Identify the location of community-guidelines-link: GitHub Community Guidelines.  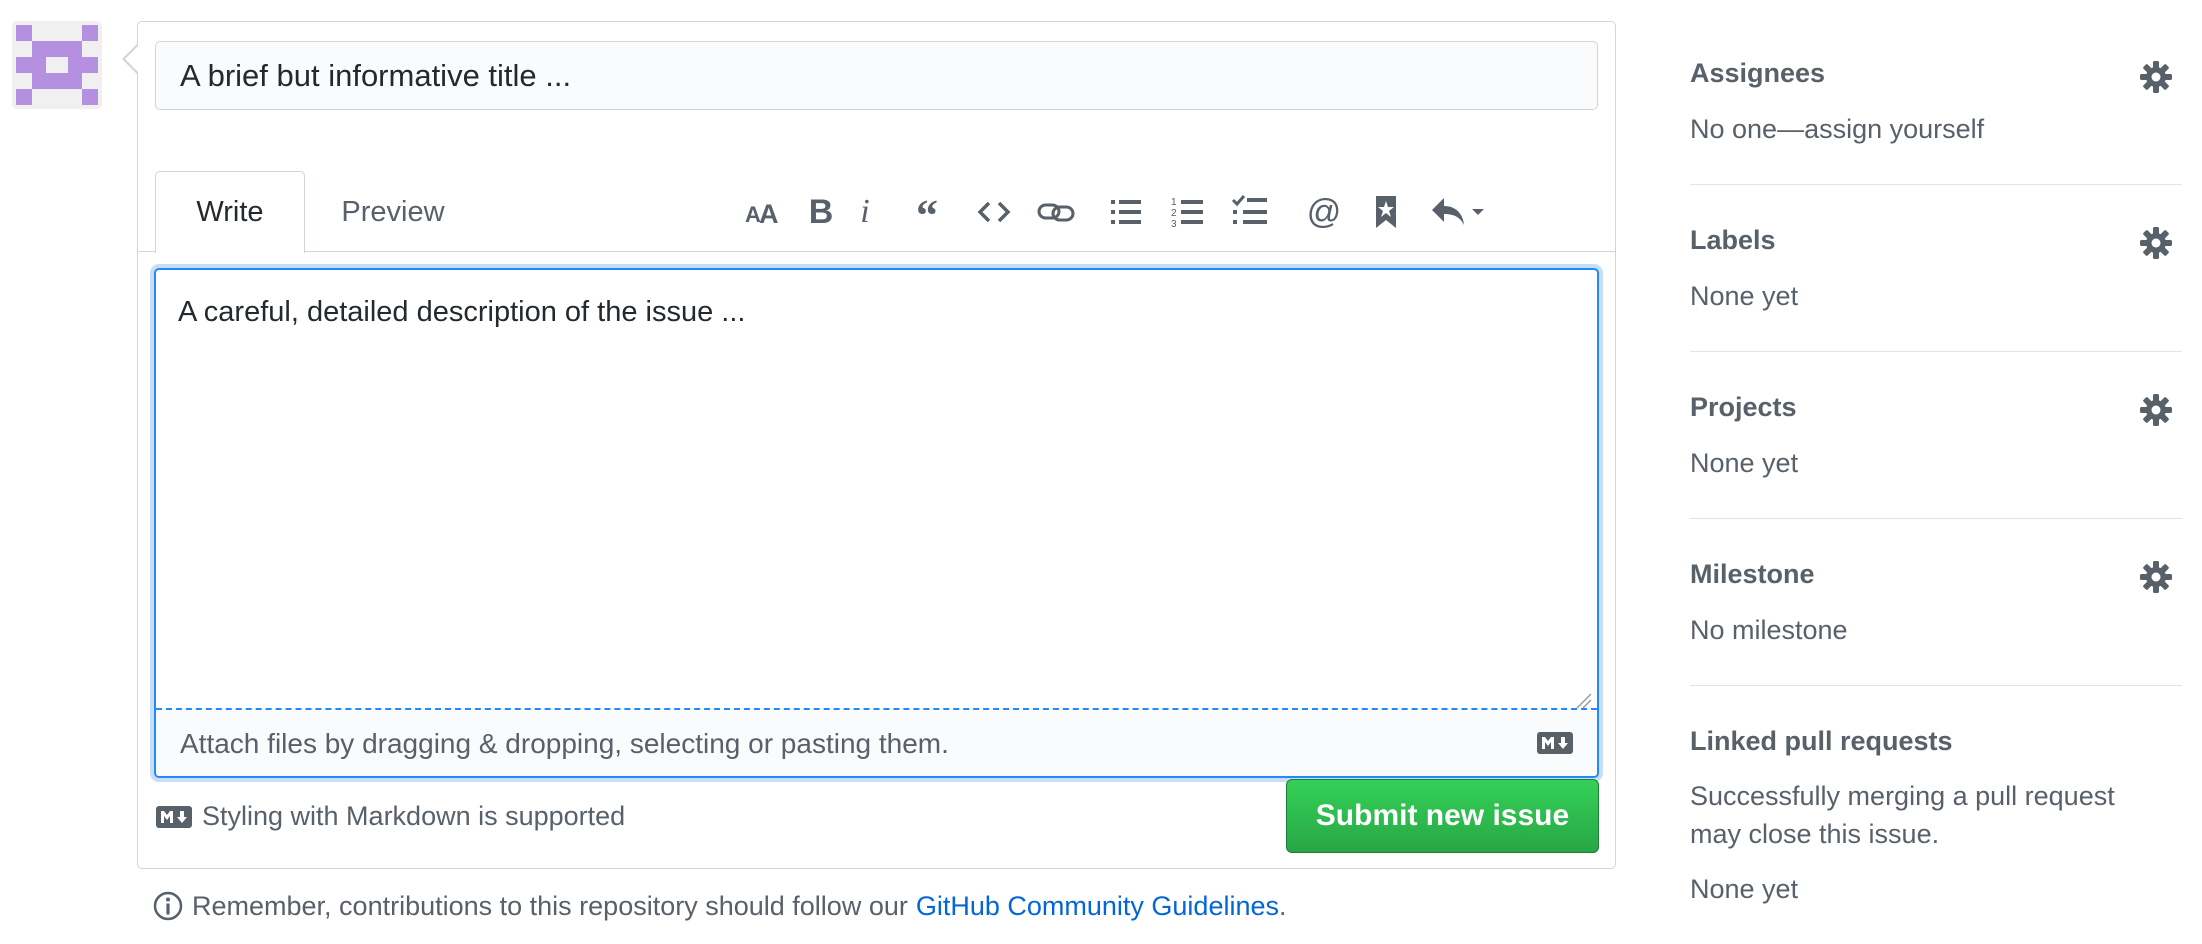
(1097, 906).